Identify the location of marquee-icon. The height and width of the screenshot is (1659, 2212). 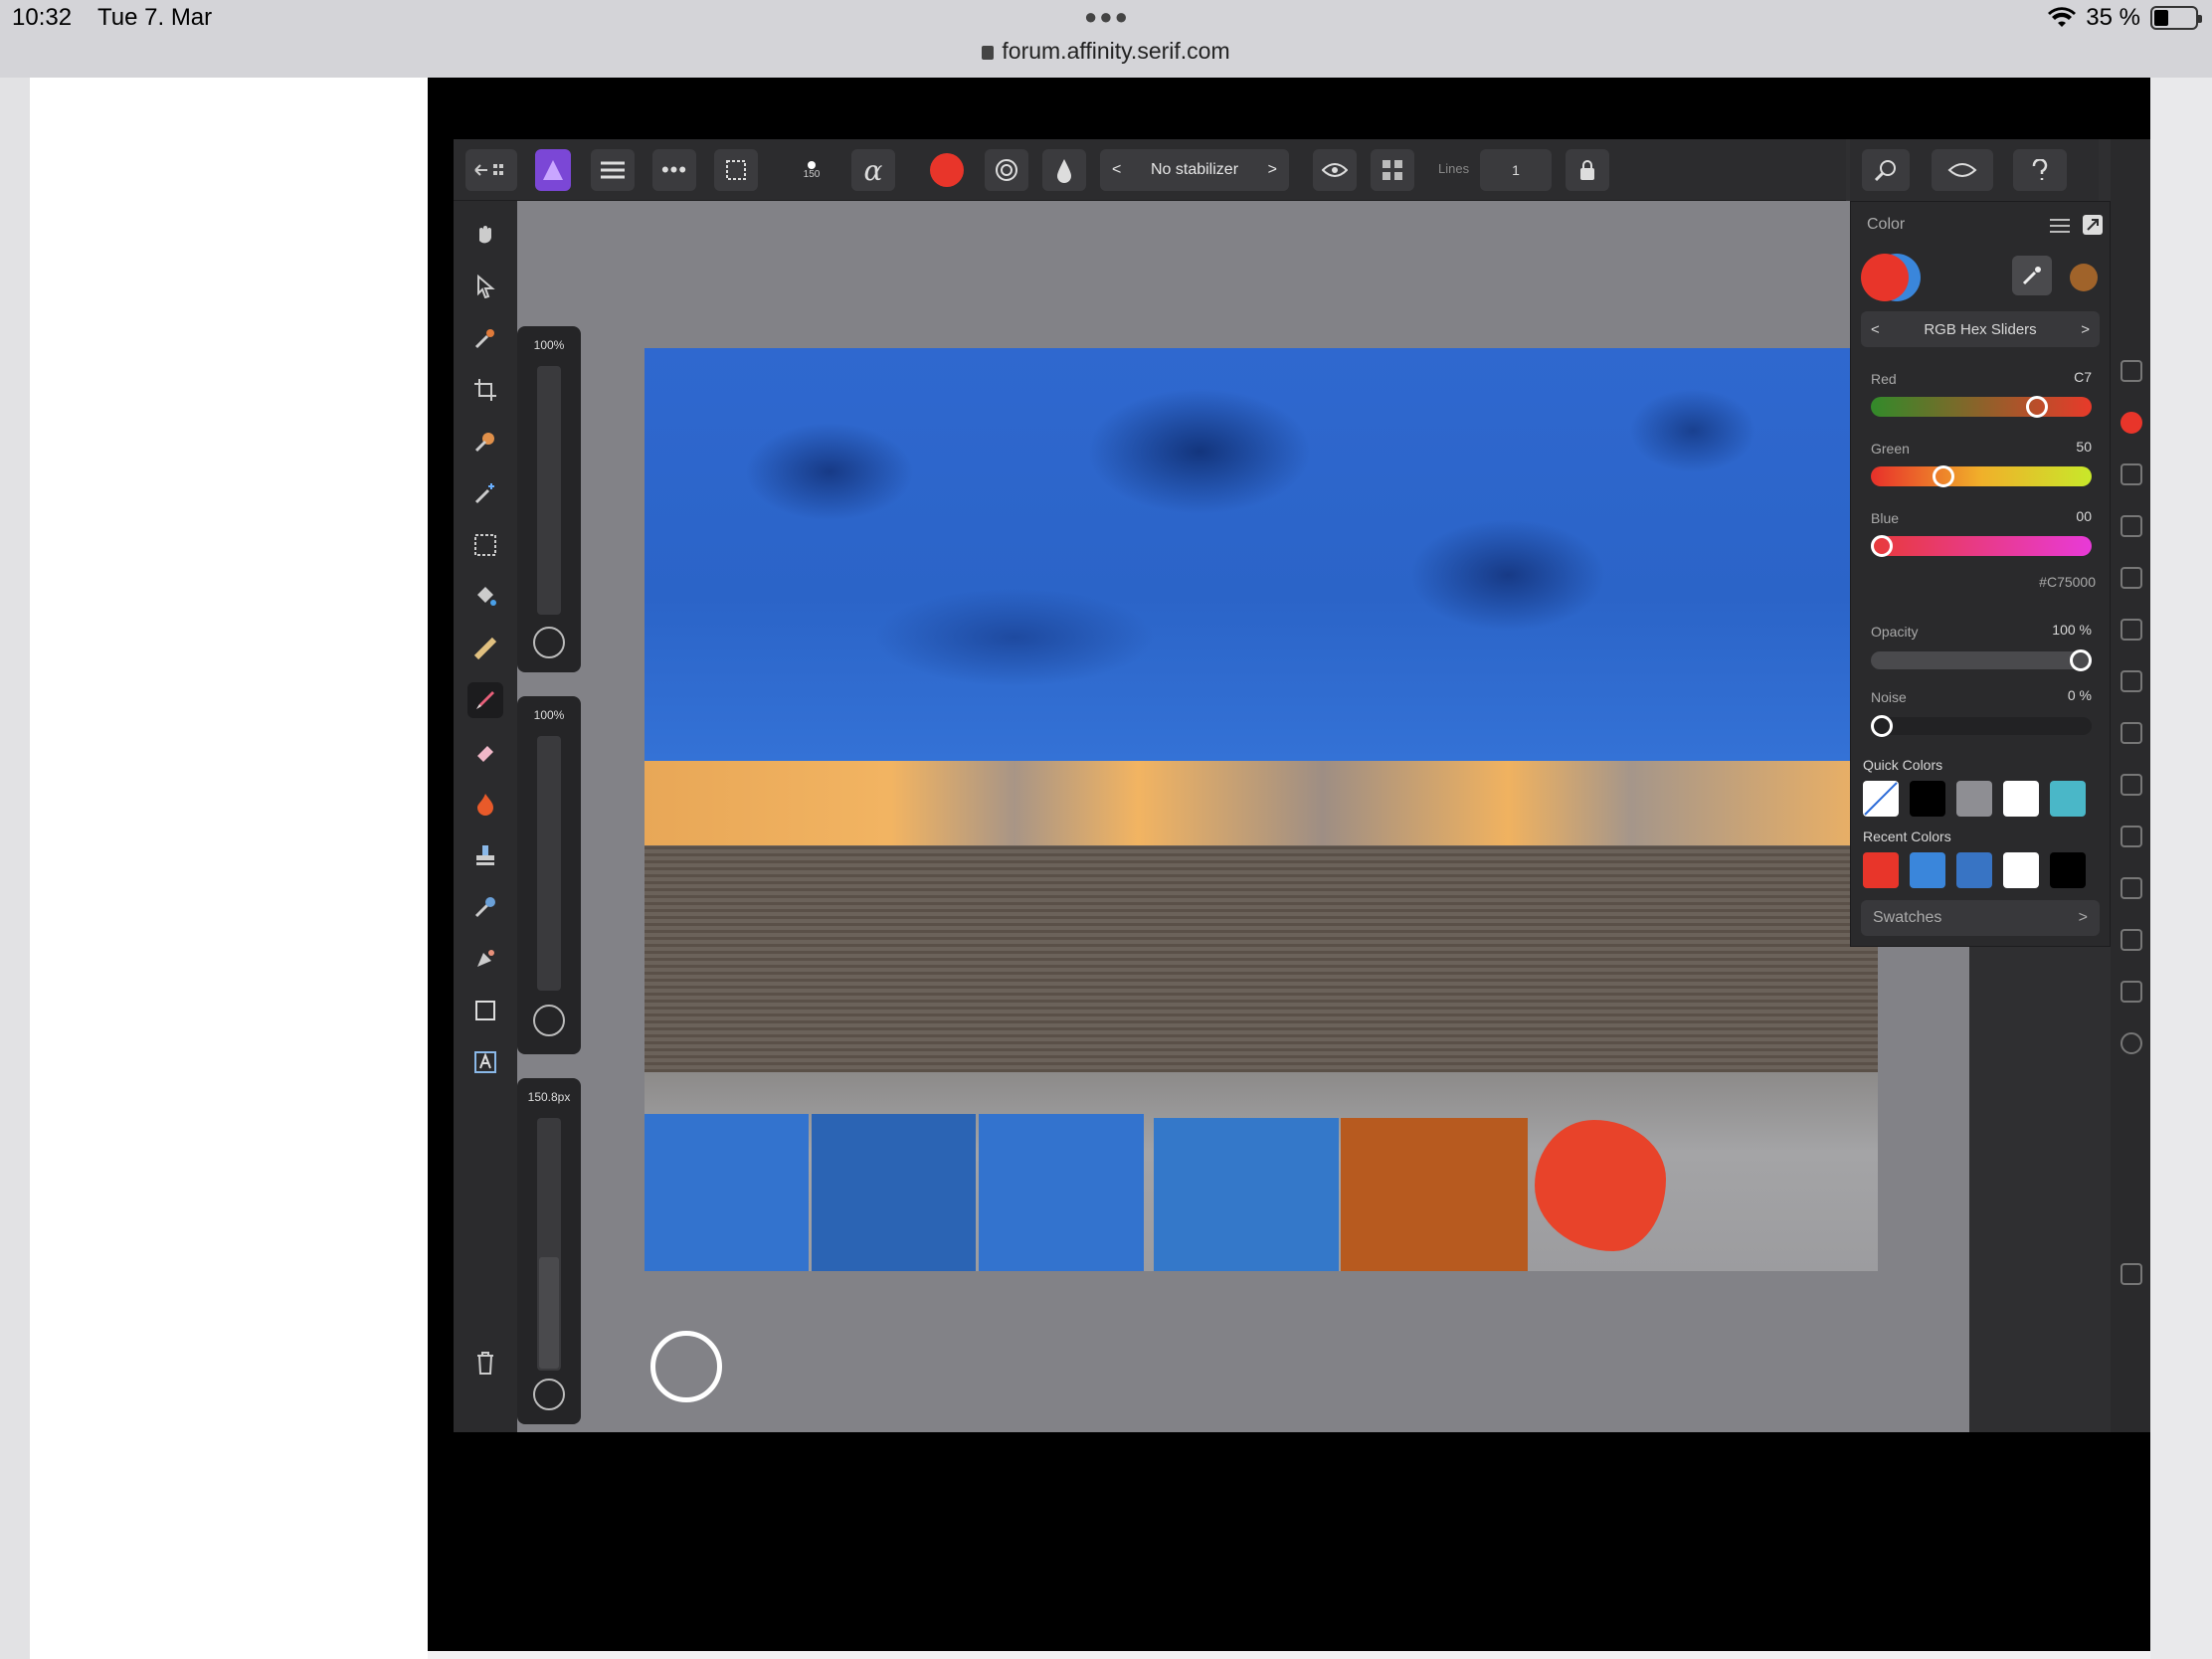
(736, 170).